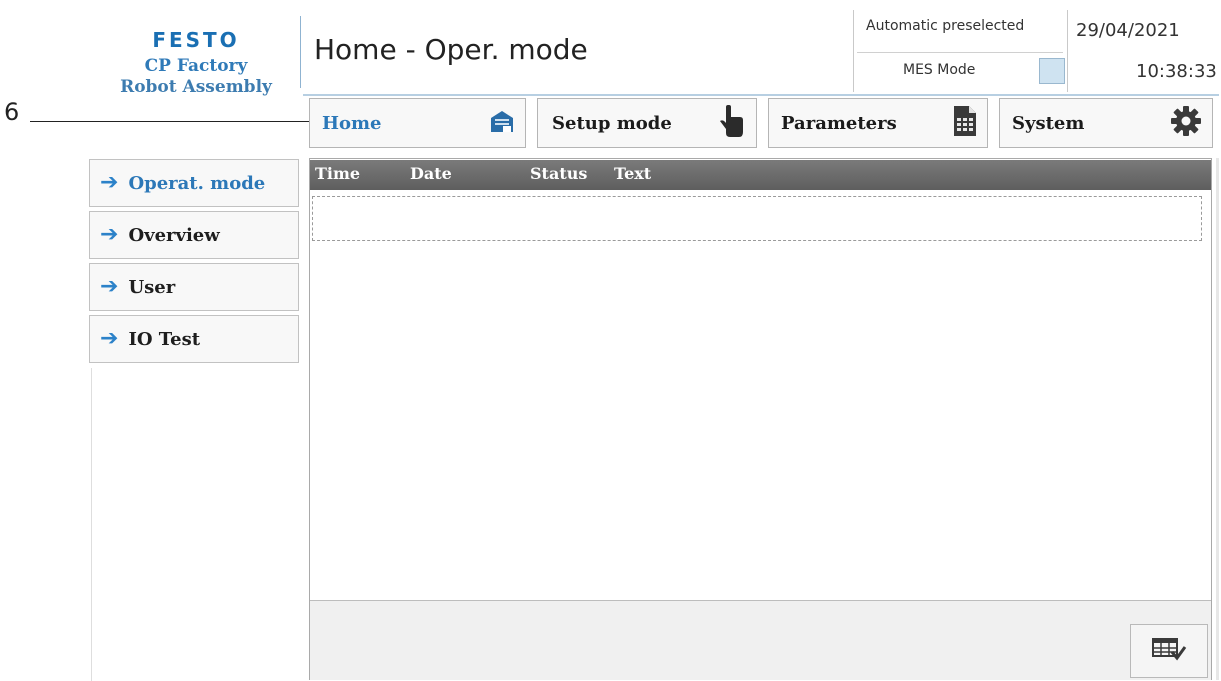  Describe the element at coordinates (960, 52) in the screenshot. I see `status-separator` at that location.